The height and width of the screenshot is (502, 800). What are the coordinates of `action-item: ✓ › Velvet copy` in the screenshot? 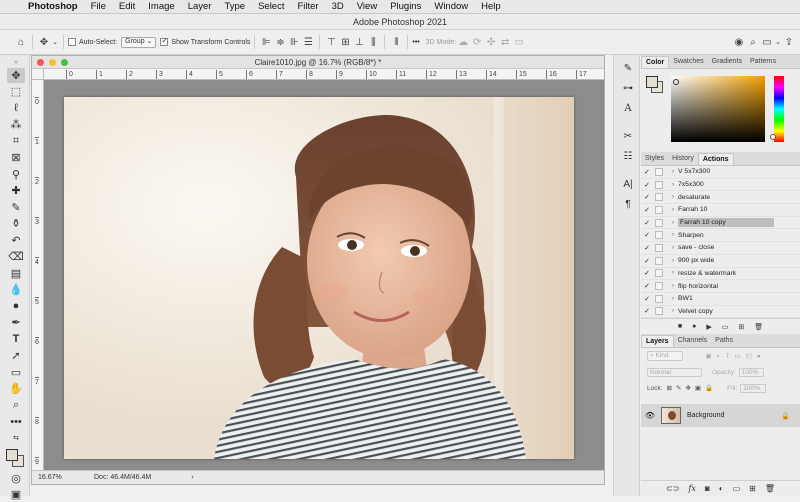 It's located at (720, 312).